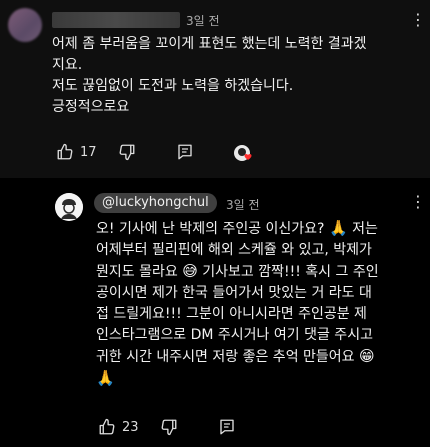 The image size is (430, 447). What do you see at coordinates (365, 229) in the screenshot?
I see `reply-line: 저는` at bounding box center [365, 229].